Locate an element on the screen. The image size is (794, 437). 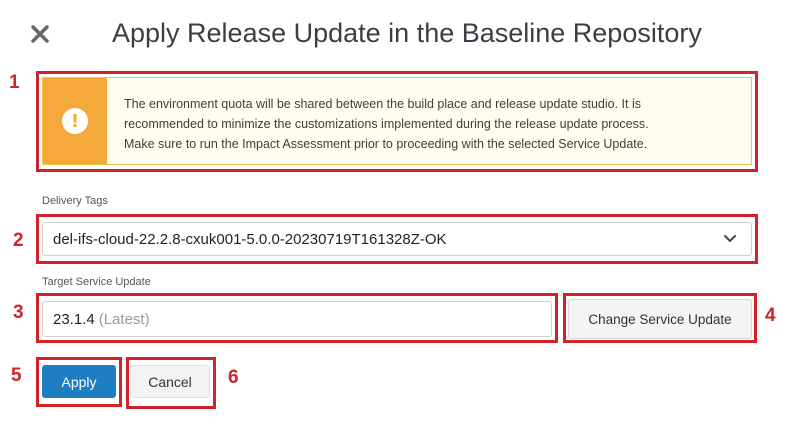
callout-number-1: 1 is located at coordinates (14, 82).